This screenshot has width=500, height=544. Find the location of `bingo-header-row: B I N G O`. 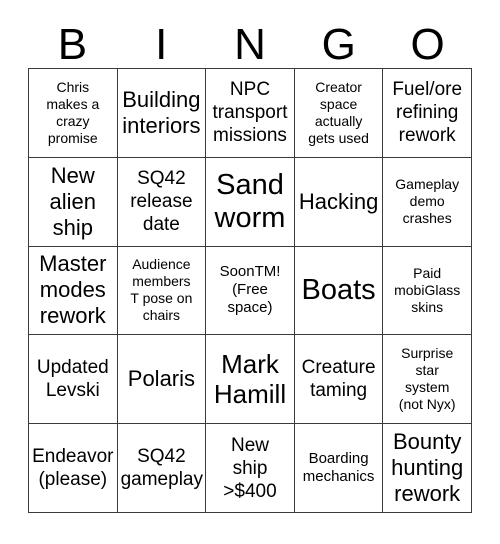

bingo-header-row: B I N G O is located at coordinates (250, 41).